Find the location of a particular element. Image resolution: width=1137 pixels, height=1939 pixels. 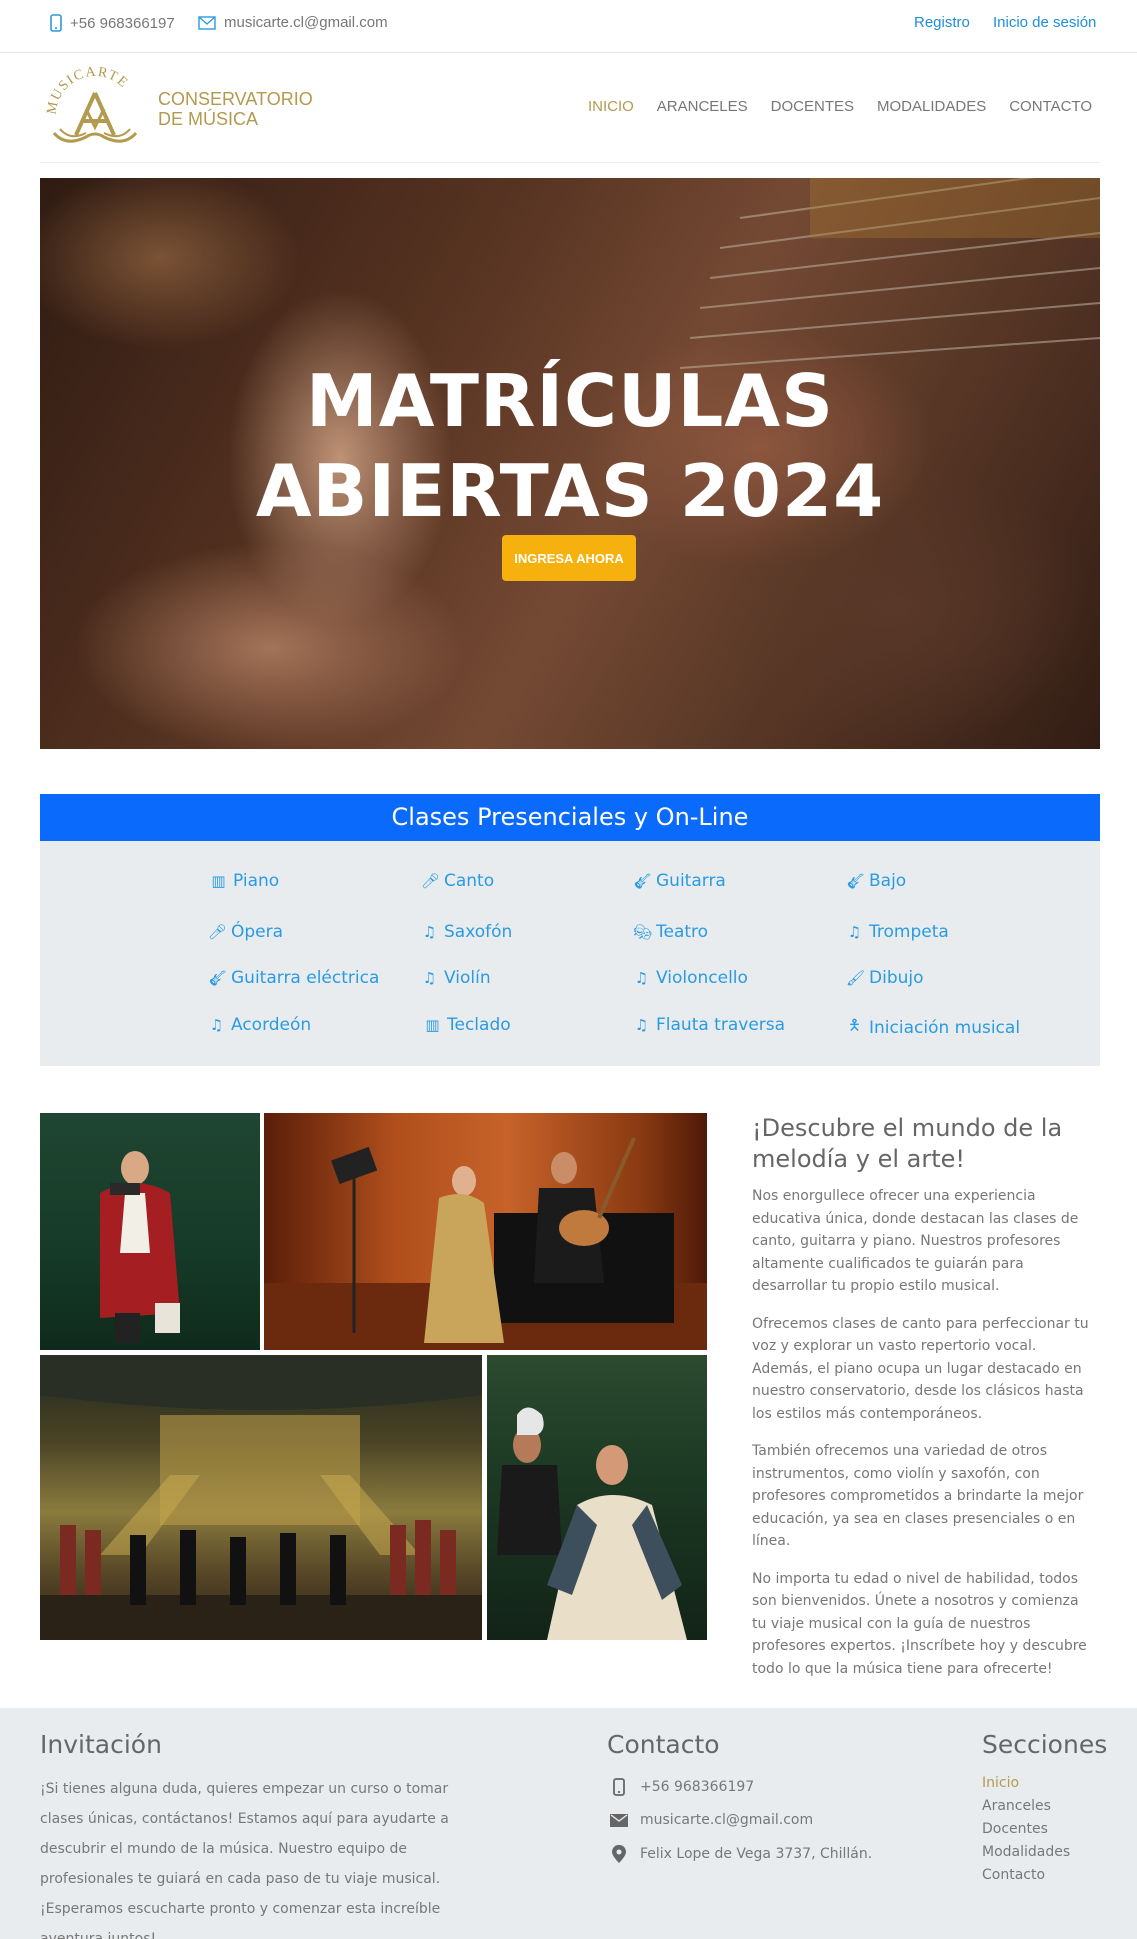

course-violoncello: ♫ Violoncello is located at coordinates (690, 978).